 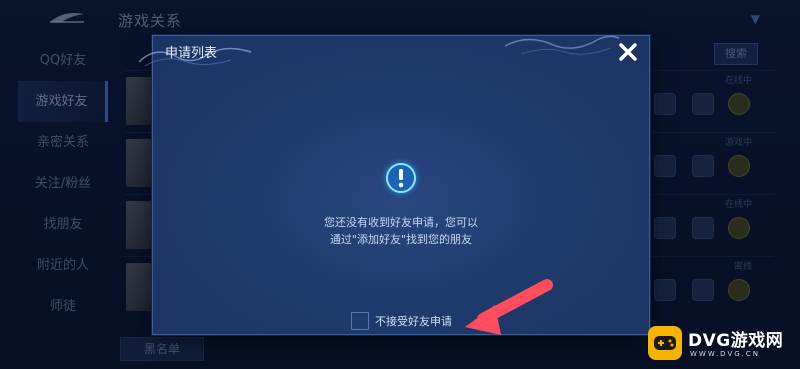 I want to click on reject-requests-option: 不接受好友申请, so click(x=401, y=321).